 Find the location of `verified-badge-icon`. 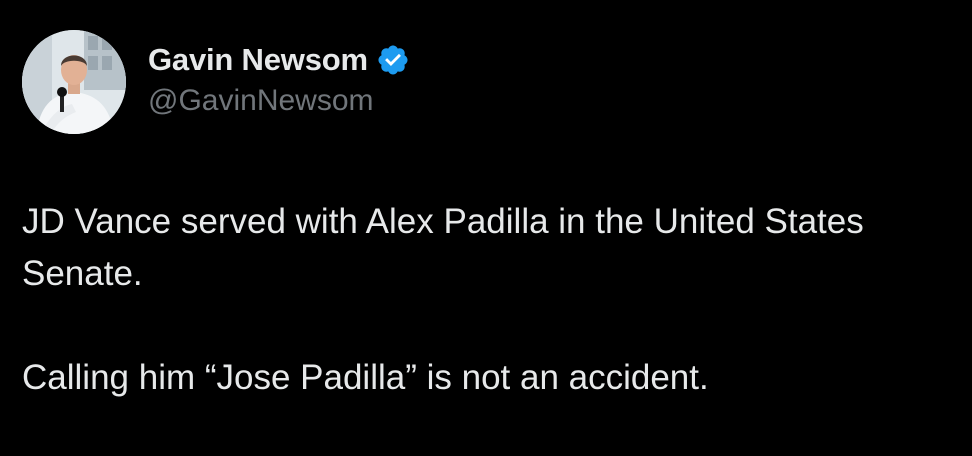

verified-badge-icon is located at coordinates (393, 60).